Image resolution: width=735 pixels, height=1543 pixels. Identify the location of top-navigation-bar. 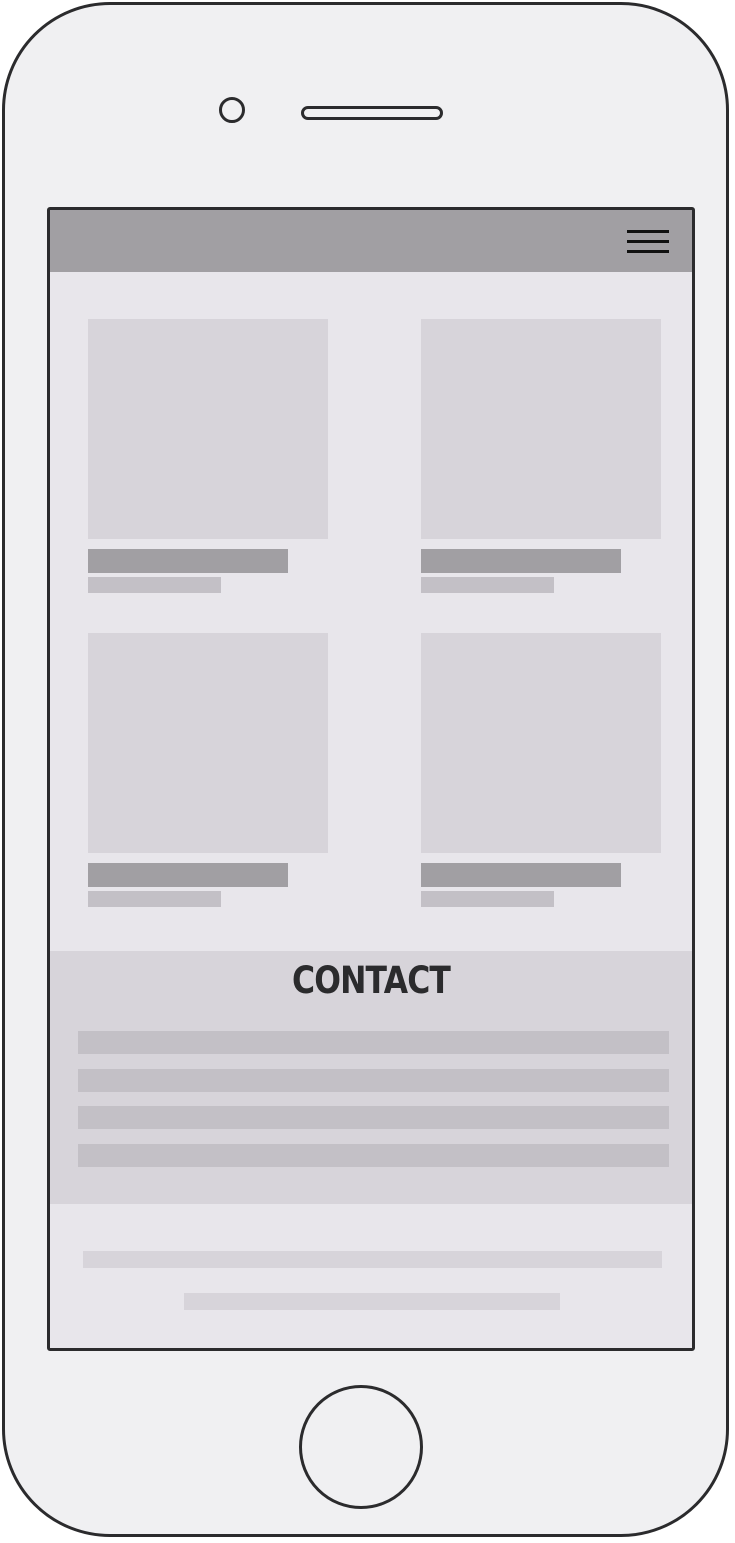
(371, 241).